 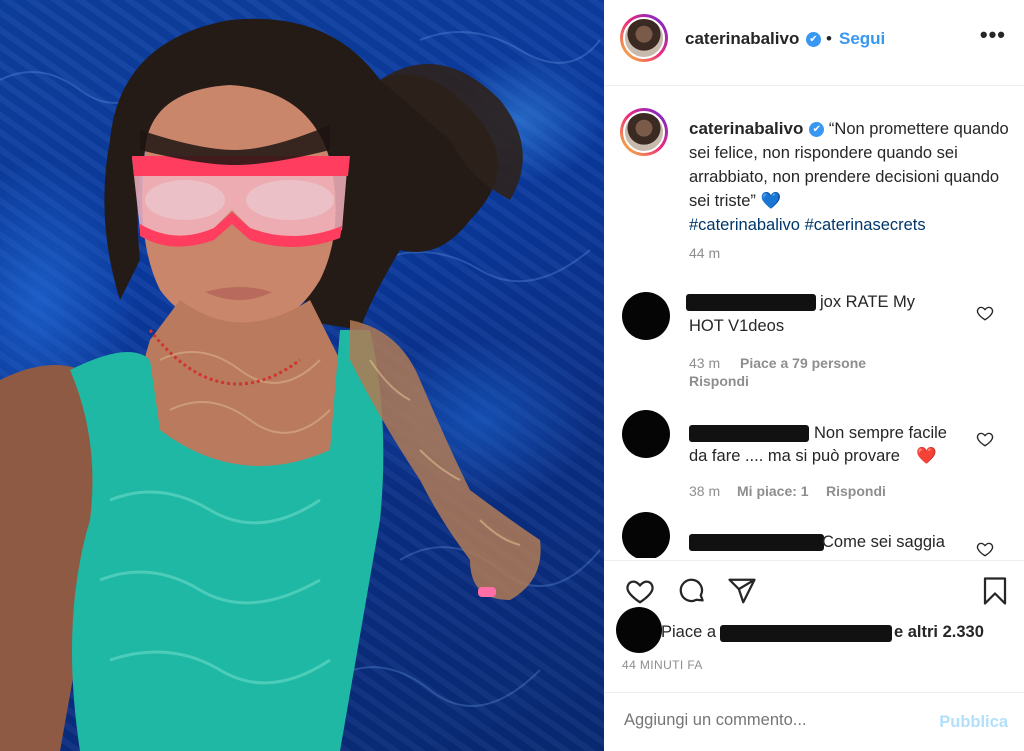 I want to click on comment-icon, so click(x=692, y=591).